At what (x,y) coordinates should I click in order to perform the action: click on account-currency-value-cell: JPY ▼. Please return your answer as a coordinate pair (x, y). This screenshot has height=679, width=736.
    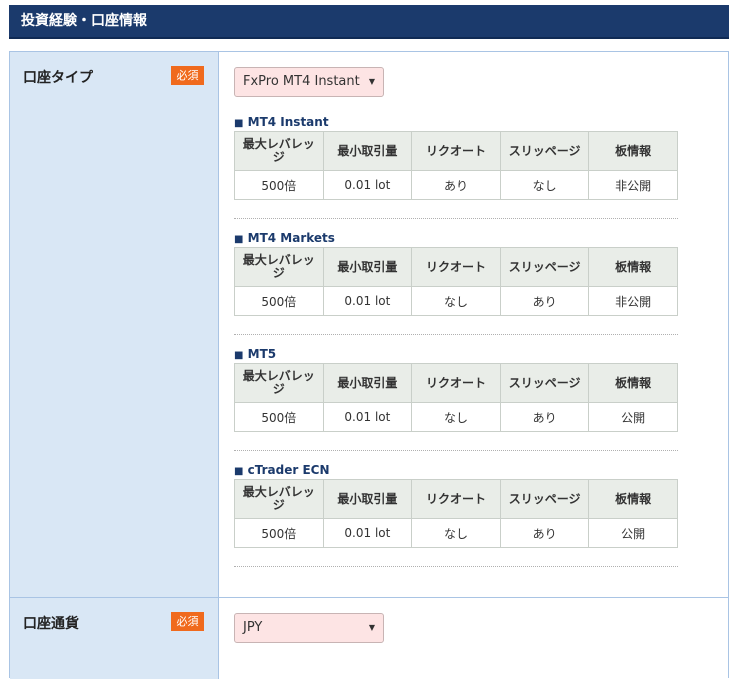
    Looking at the image, I should click on (473, 638).